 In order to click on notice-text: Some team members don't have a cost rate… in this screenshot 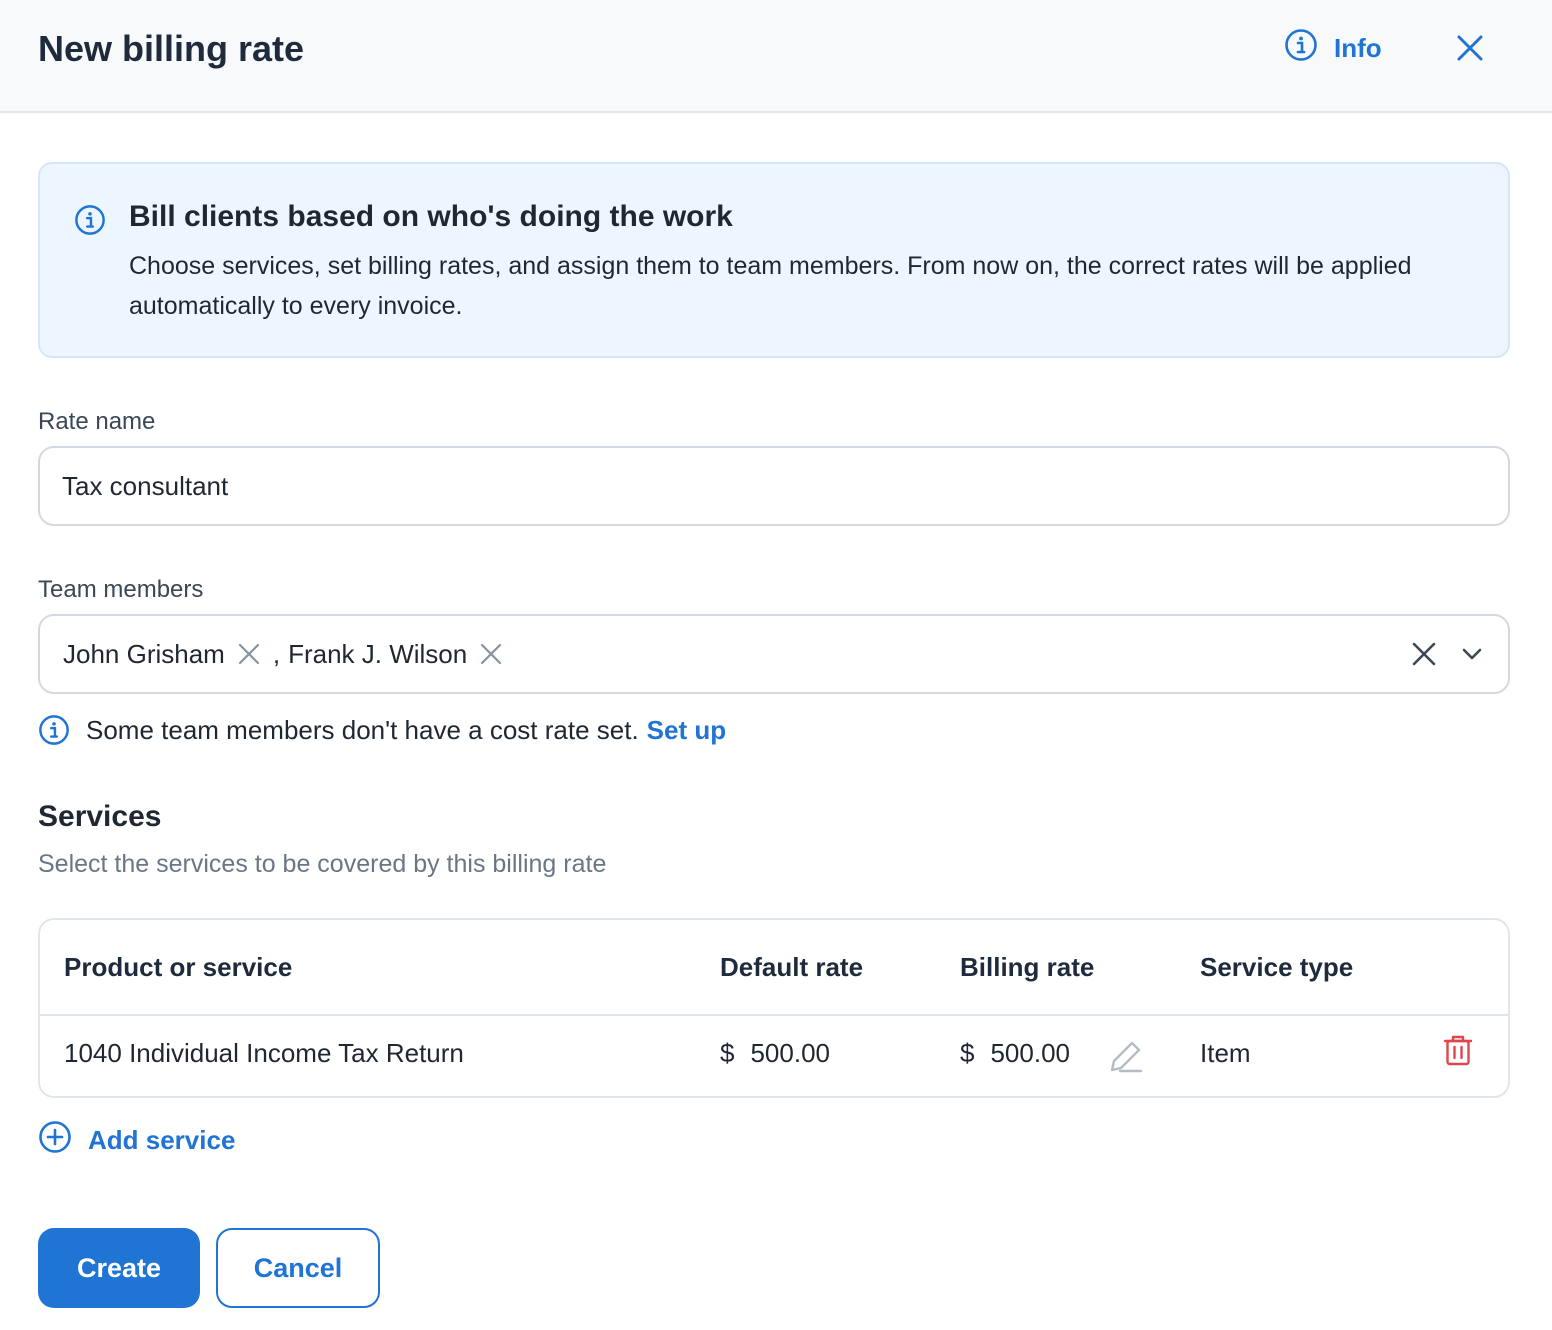, I will do `click(362, 729)`.